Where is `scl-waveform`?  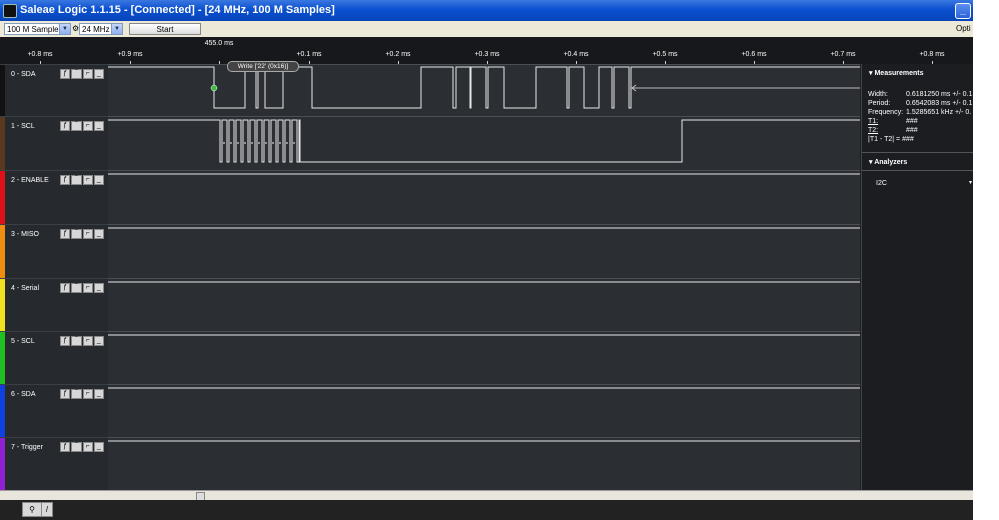 scl-waveform is located at coordinates (484, 141).